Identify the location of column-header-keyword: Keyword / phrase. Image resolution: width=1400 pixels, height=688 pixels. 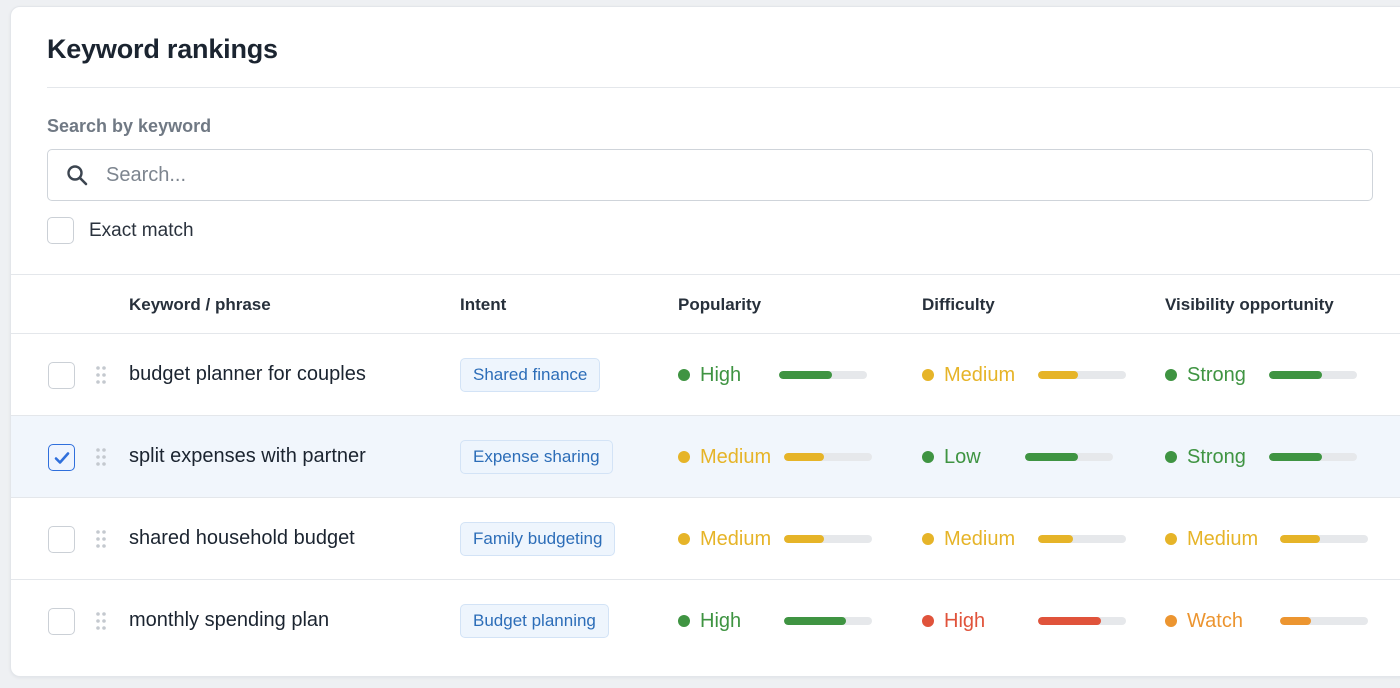
(200, 305).